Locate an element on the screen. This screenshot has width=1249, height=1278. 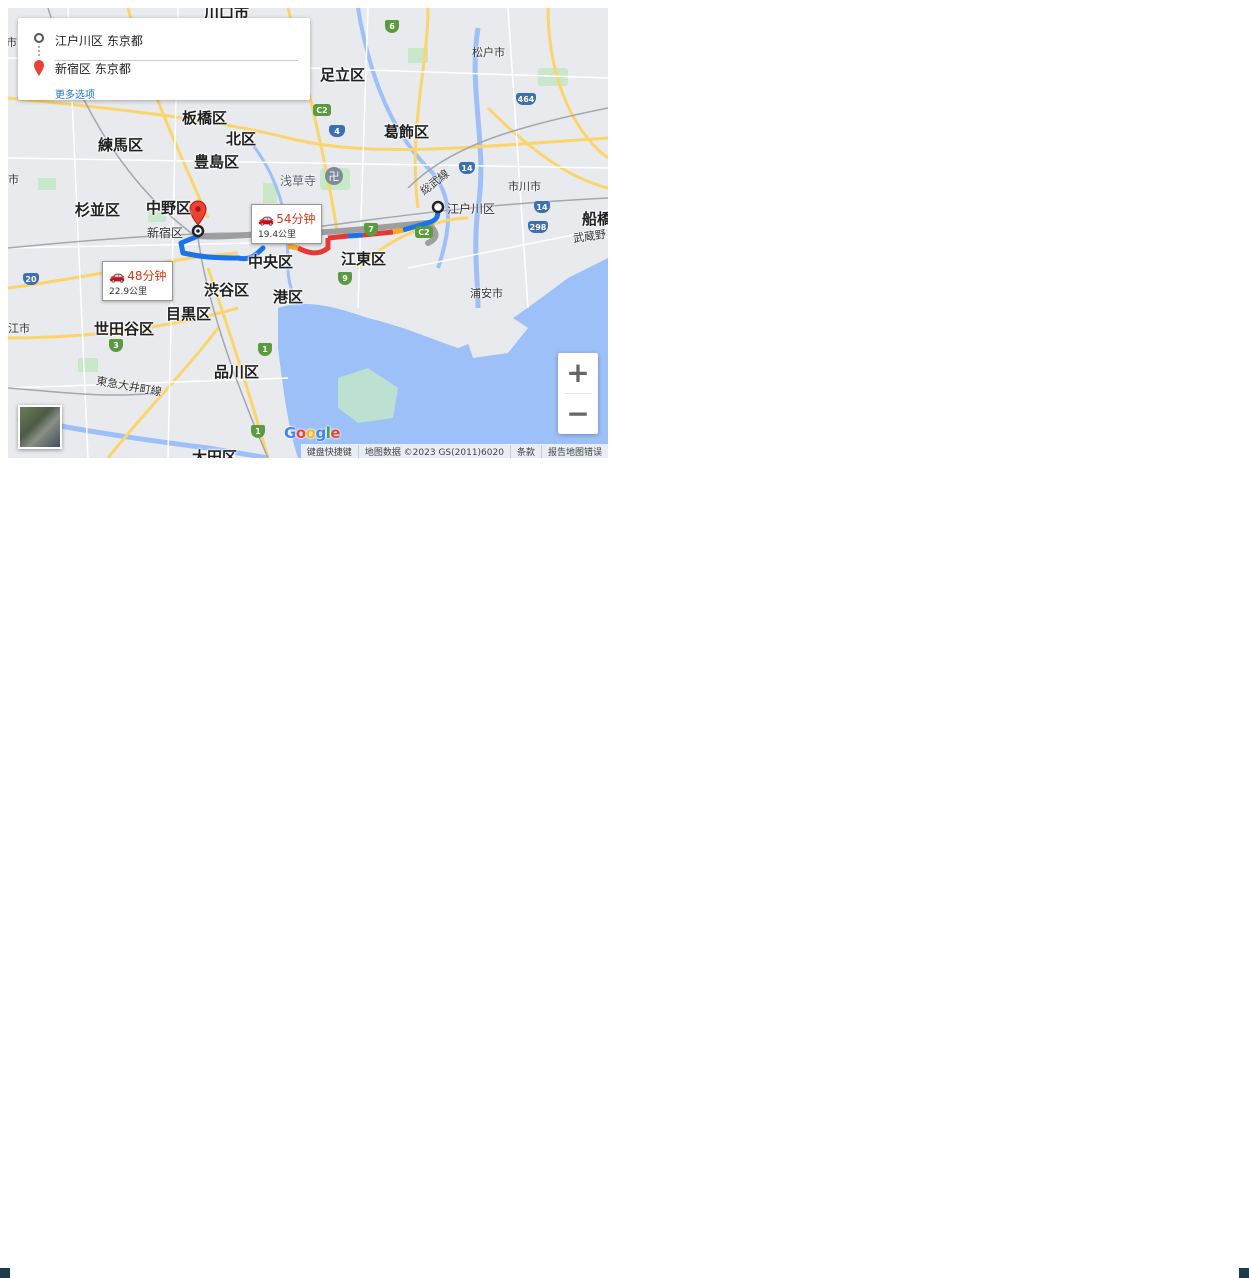
label-nerima: 練馬区 is located at coordinates (121, 145).